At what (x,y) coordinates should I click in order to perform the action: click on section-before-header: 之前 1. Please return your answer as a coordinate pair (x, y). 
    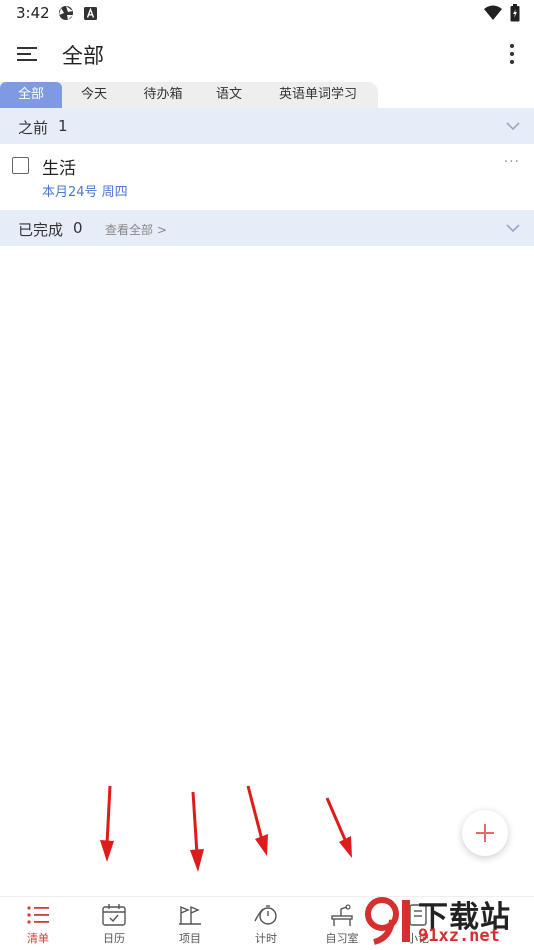
    Looking at the image, I should click on (267, 126).